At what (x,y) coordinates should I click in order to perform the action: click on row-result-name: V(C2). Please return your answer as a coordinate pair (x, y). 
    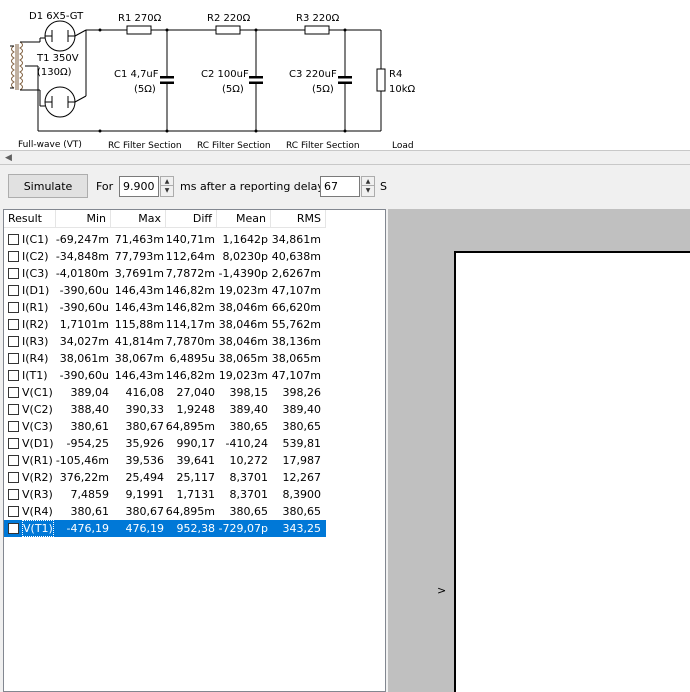
    Looking at the image, I should click on (37, 409).